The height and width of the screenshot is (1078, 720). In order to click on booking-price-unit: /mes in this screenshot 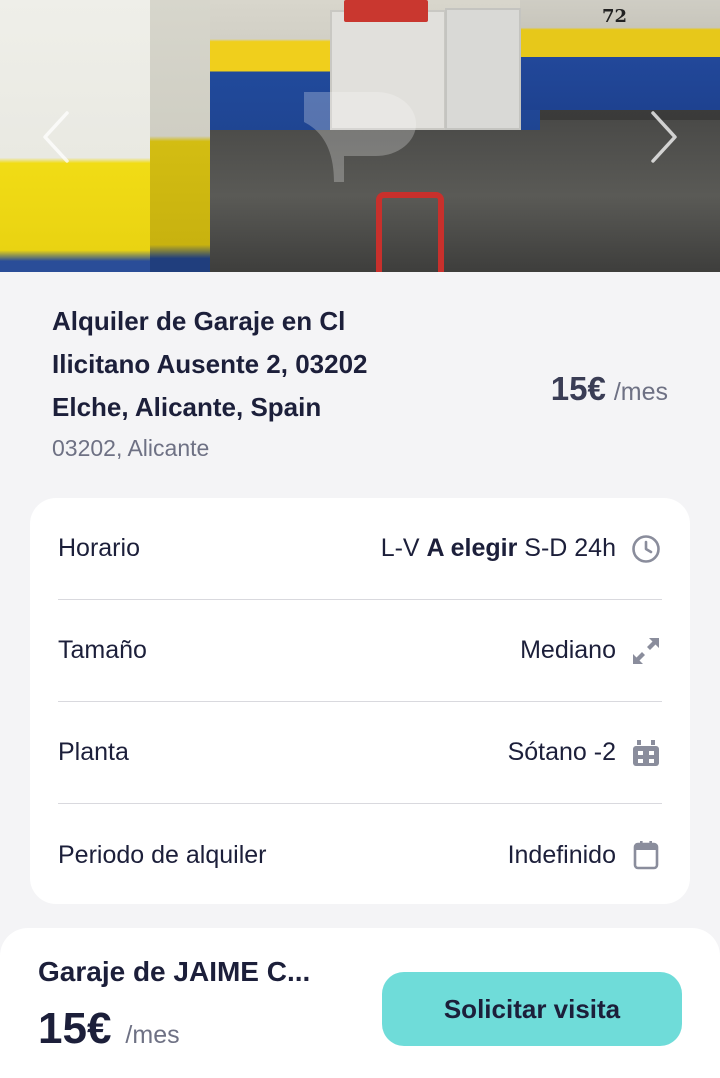, I will do `click(152, 1035)`.